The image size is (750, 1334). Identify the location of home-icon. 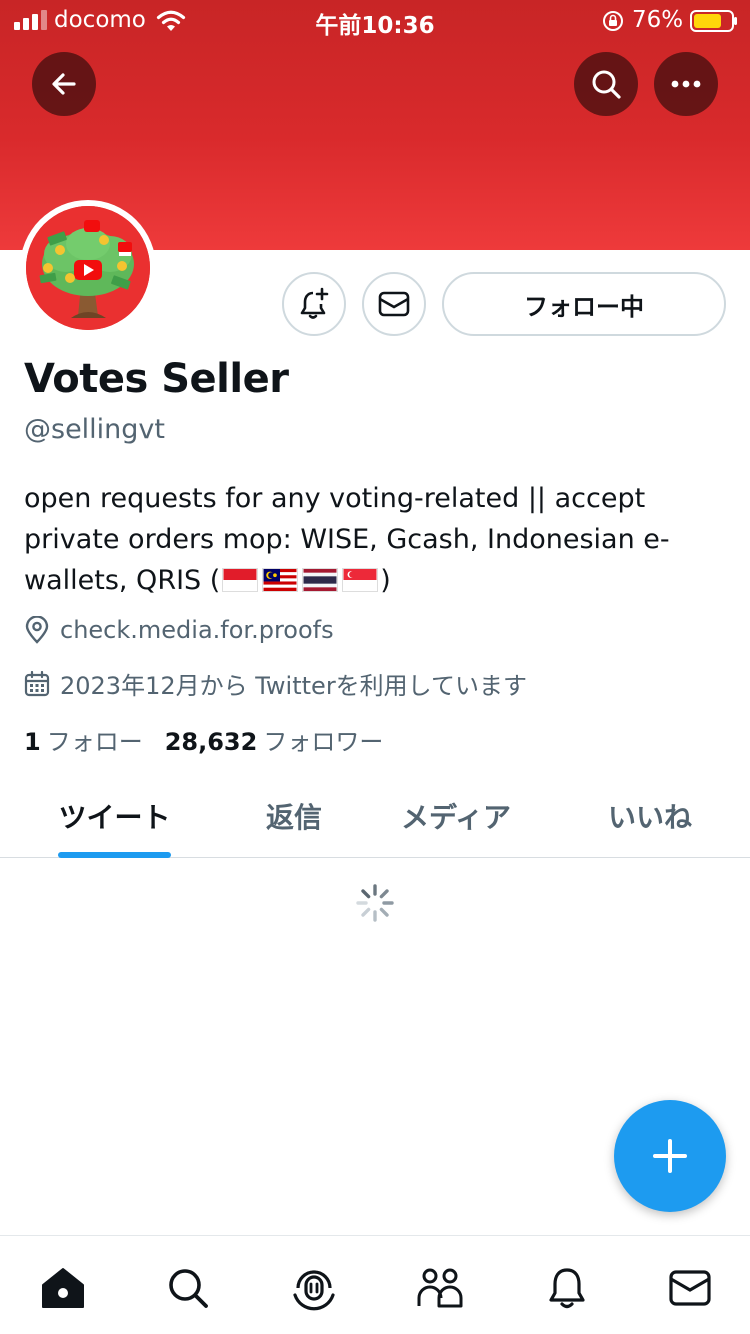
(63, 1288).